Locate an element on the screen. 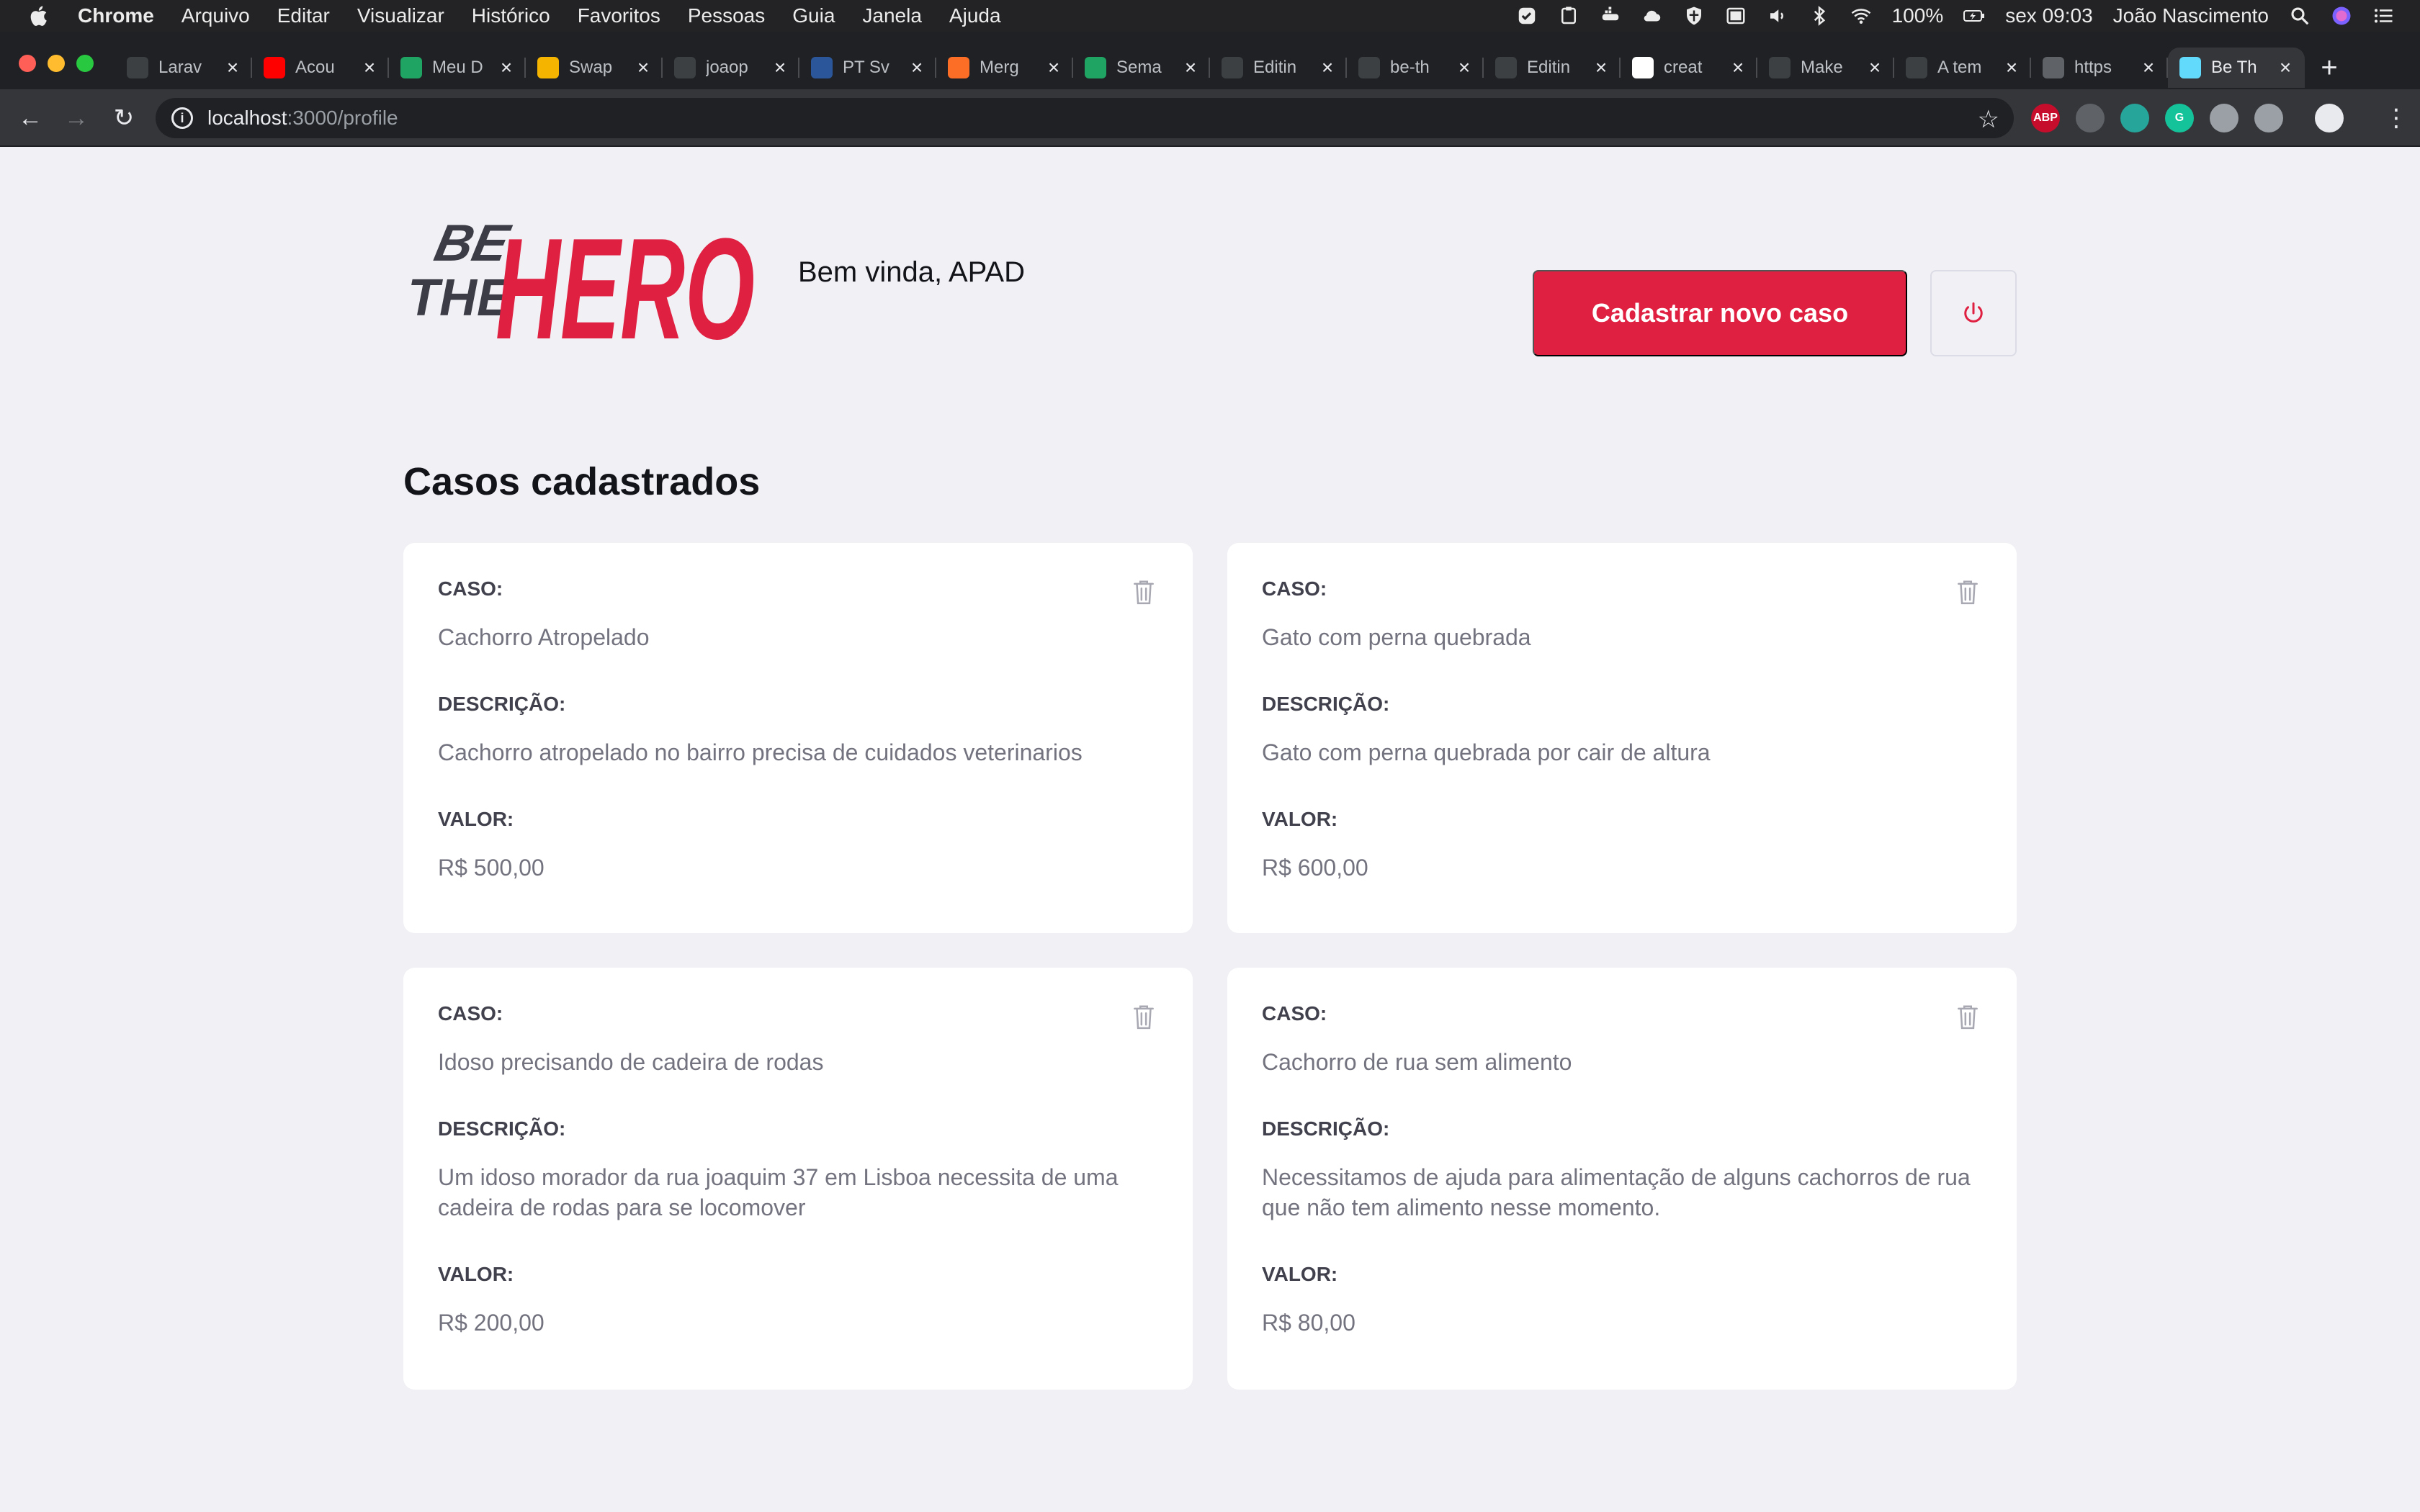 Image resolution: width=2420 pixels, height=1512 pixels. url-host: localhost is located at coordinates (247, 118).